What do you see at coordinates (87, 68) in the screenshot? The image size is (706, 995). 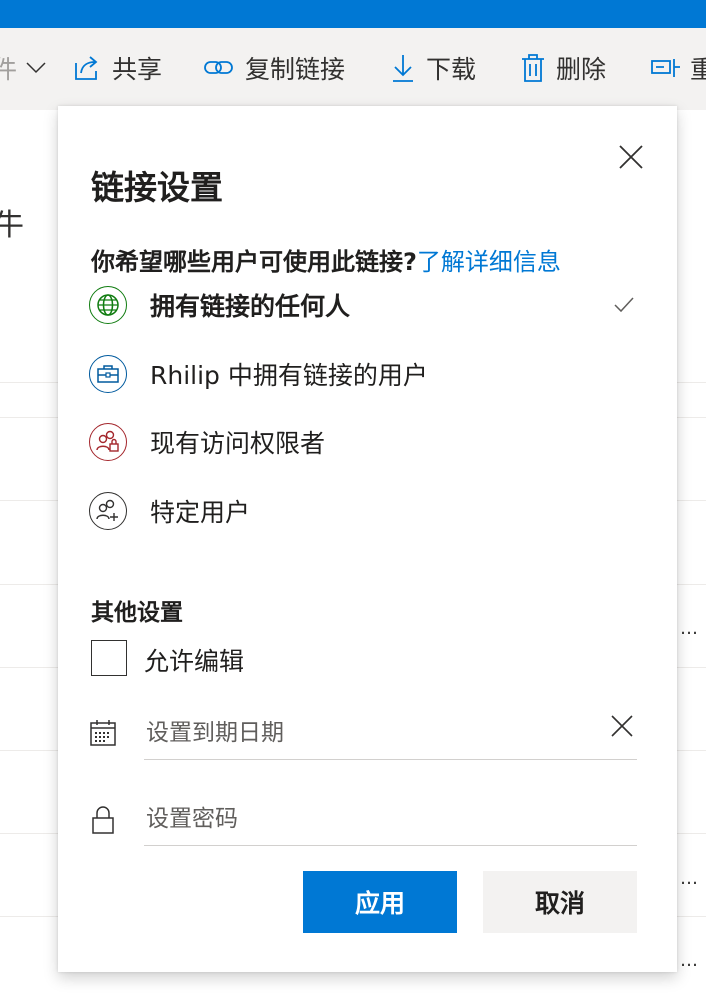 I see `share-icon` at bounding box center [87, 68].